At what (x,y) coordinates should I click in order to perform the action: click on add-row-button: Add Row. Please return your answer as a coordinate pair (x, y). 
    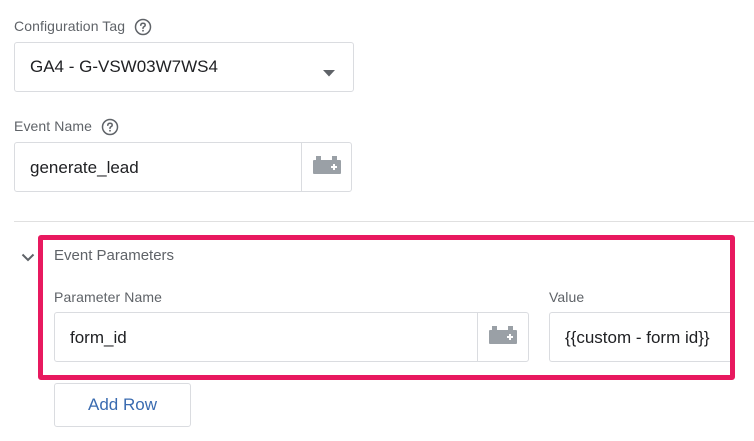
    Looking at the image, I should click on (122, 405).